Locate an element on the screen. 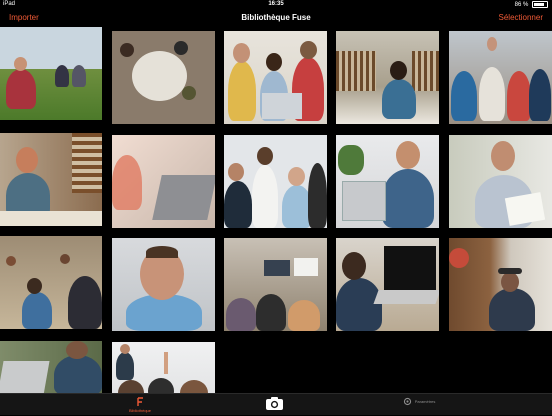 Image resolution: width=552 pixels, height=416 pixels. page-title: Bibliothèque Fuse is located at coordinates (276, 17).